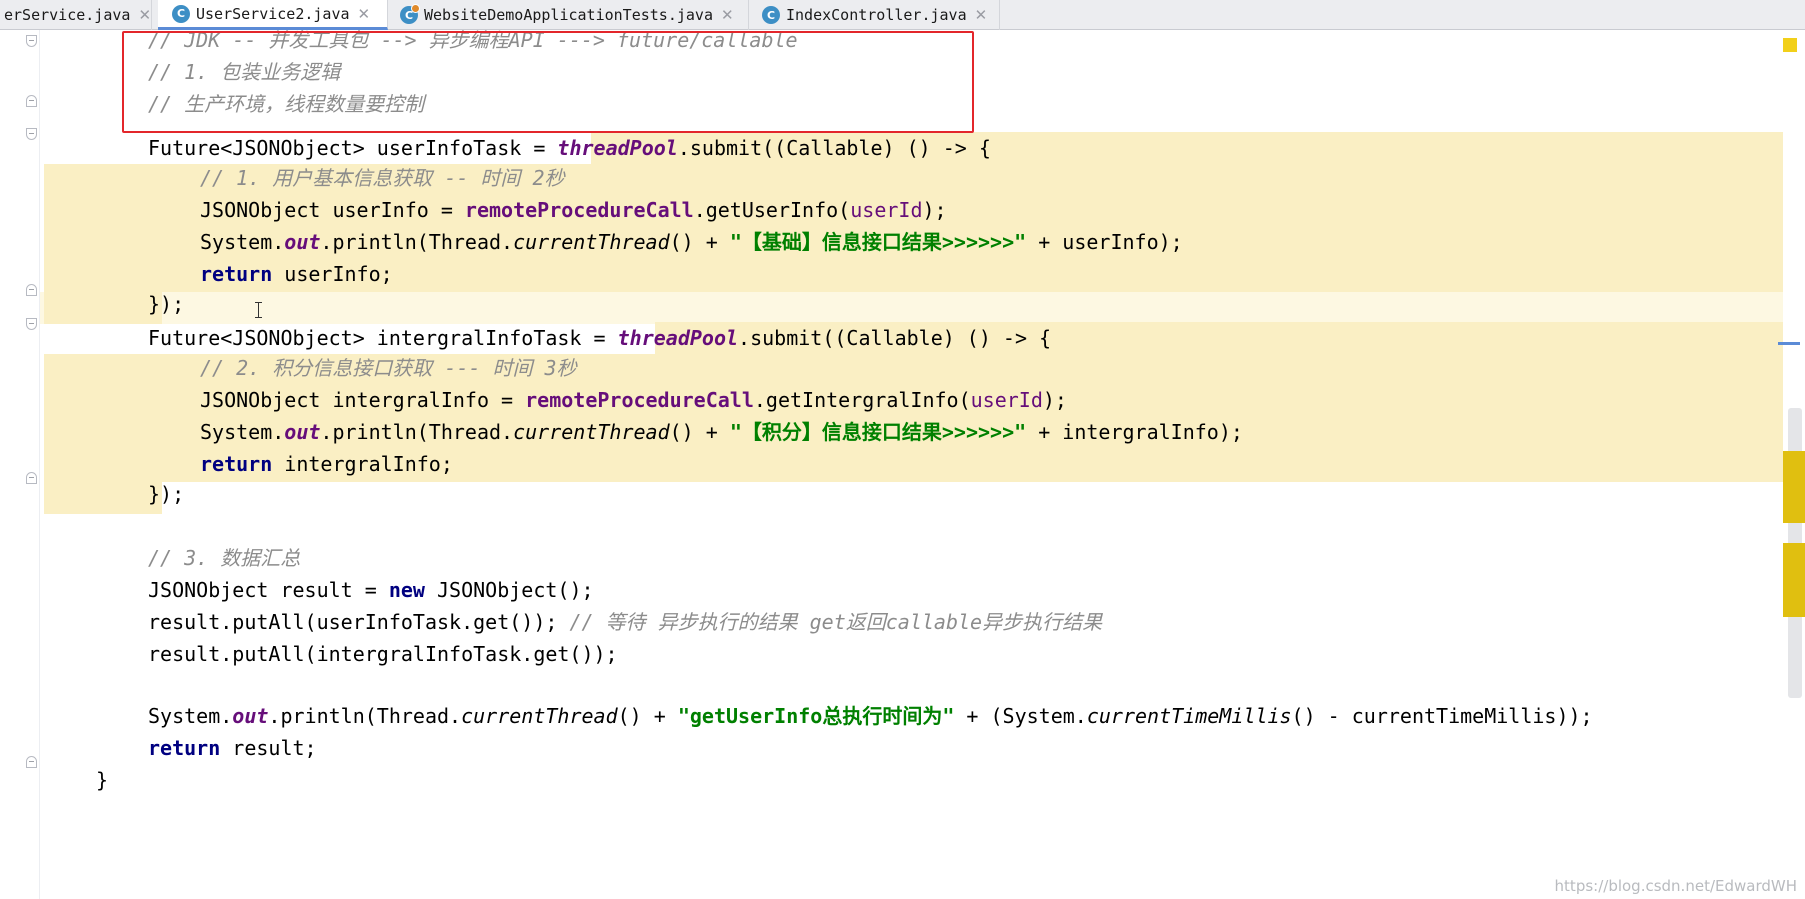 This screenshot has height=899, width=1805. I want to click on code-text: JSONObject userInfo =, so click(332, 210).